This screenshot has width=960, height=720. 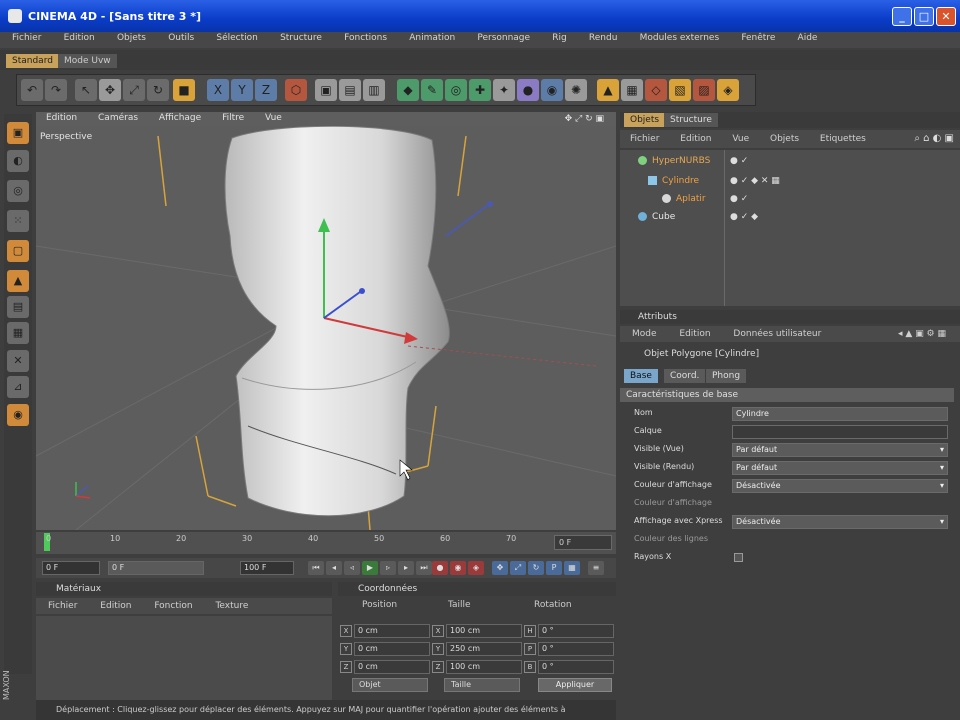 What do you see at coordinates (370, 568) in the screenshot?
I see `play-icon: ▶` at bounding box center [370, 568].